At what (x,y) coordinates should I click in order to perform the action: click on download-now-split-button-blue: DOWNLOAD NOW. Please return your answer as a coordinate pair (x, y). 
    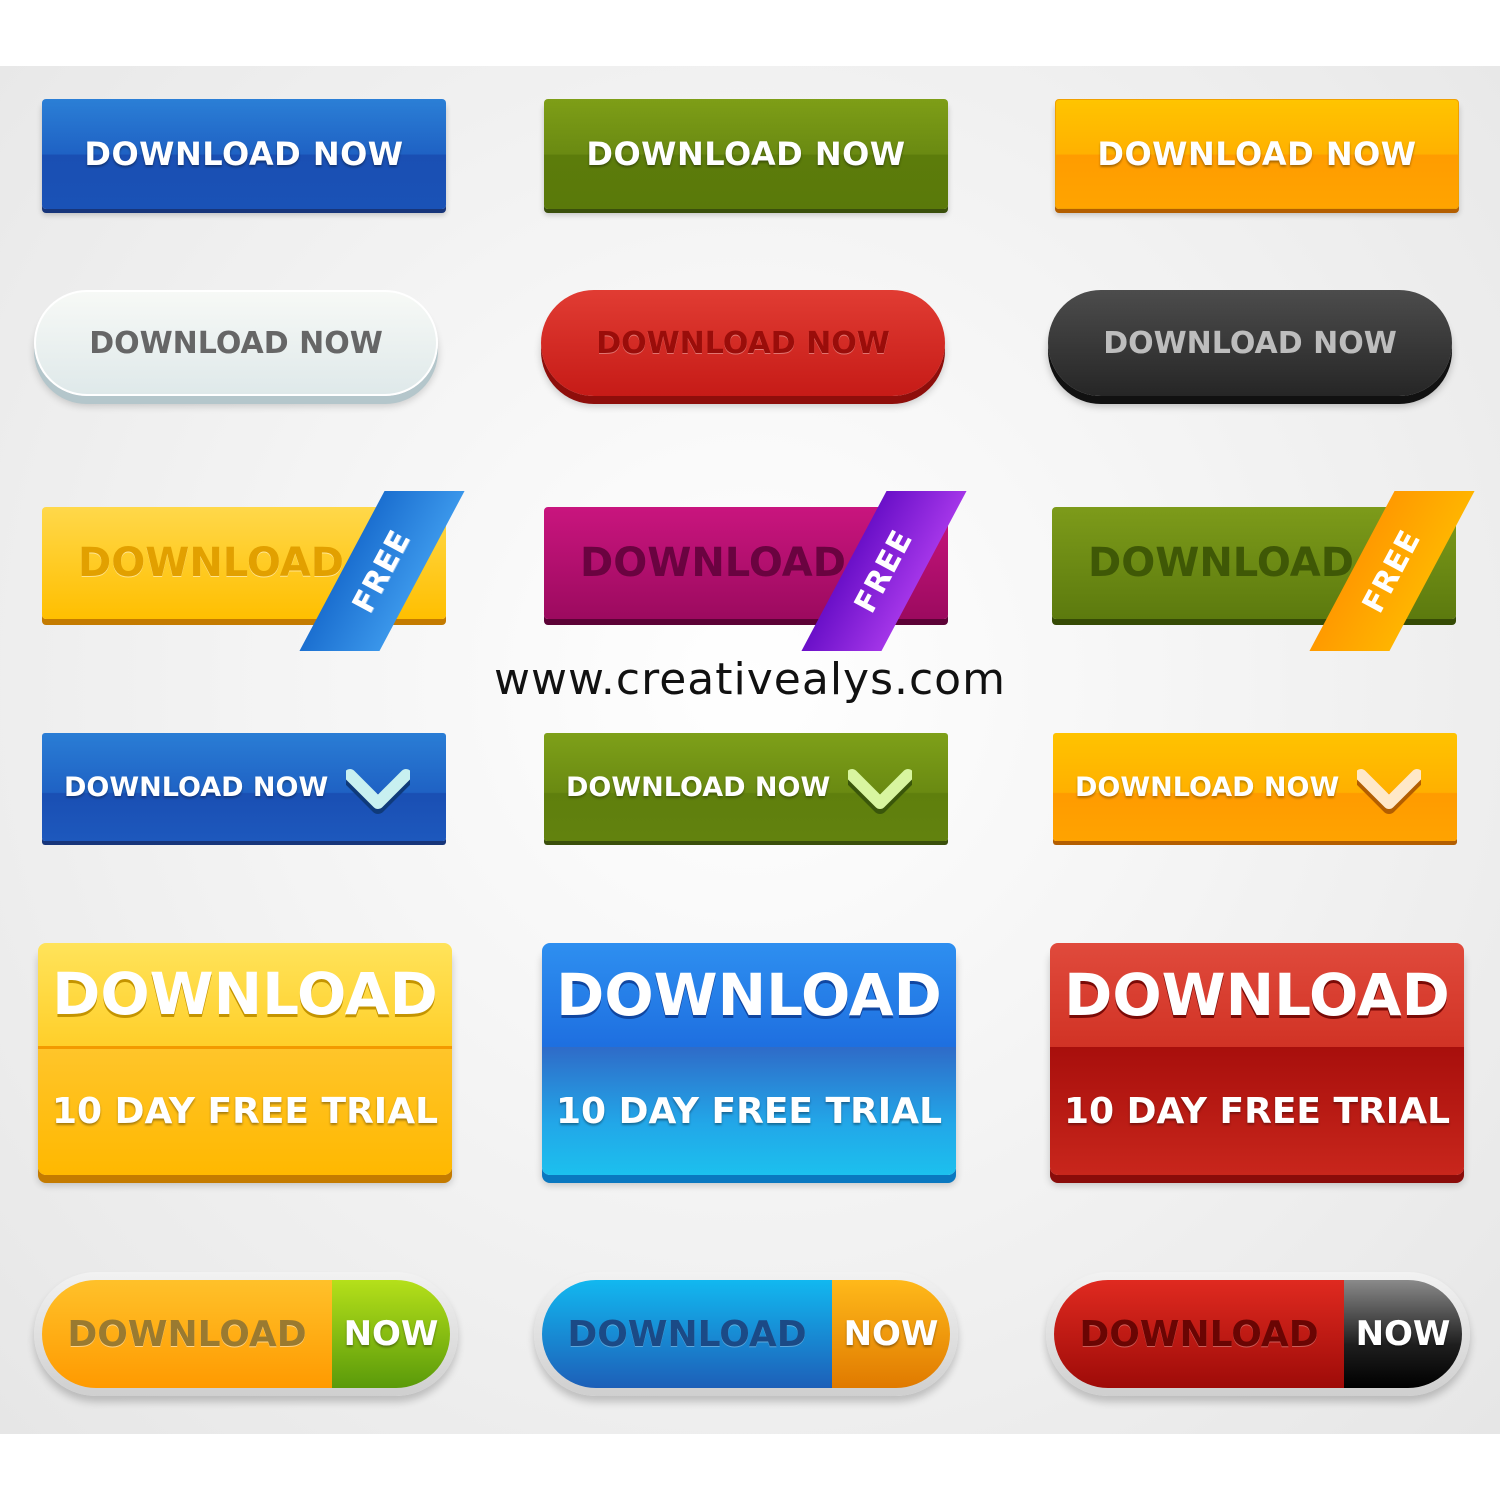
    Looking at the image, I should click on (746, 1334).